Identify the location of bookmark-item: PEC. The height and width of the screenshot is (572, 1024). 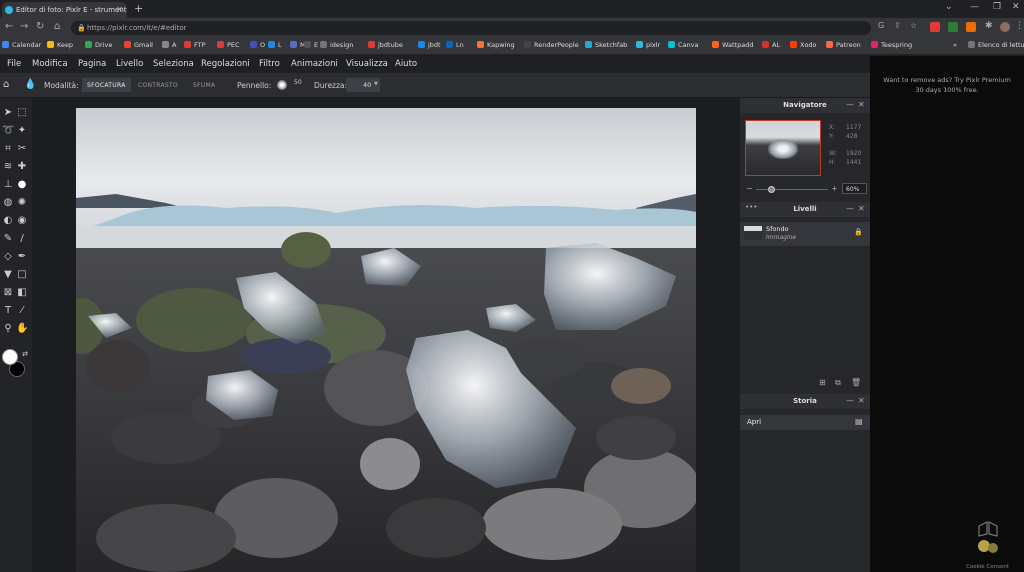
(228, 45).